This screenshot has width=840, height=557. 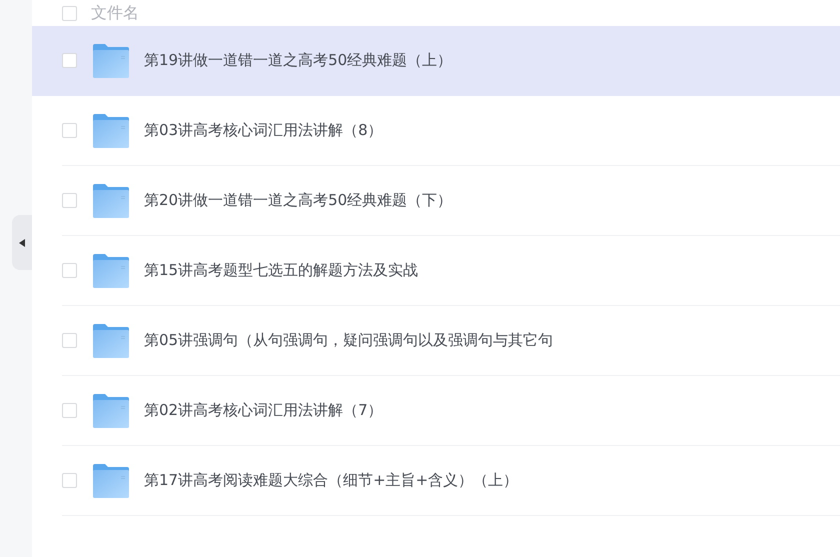 I want to click on file-row: 第03讲高考核心词汇用法讲解（8）, so click(x=436, y=131).